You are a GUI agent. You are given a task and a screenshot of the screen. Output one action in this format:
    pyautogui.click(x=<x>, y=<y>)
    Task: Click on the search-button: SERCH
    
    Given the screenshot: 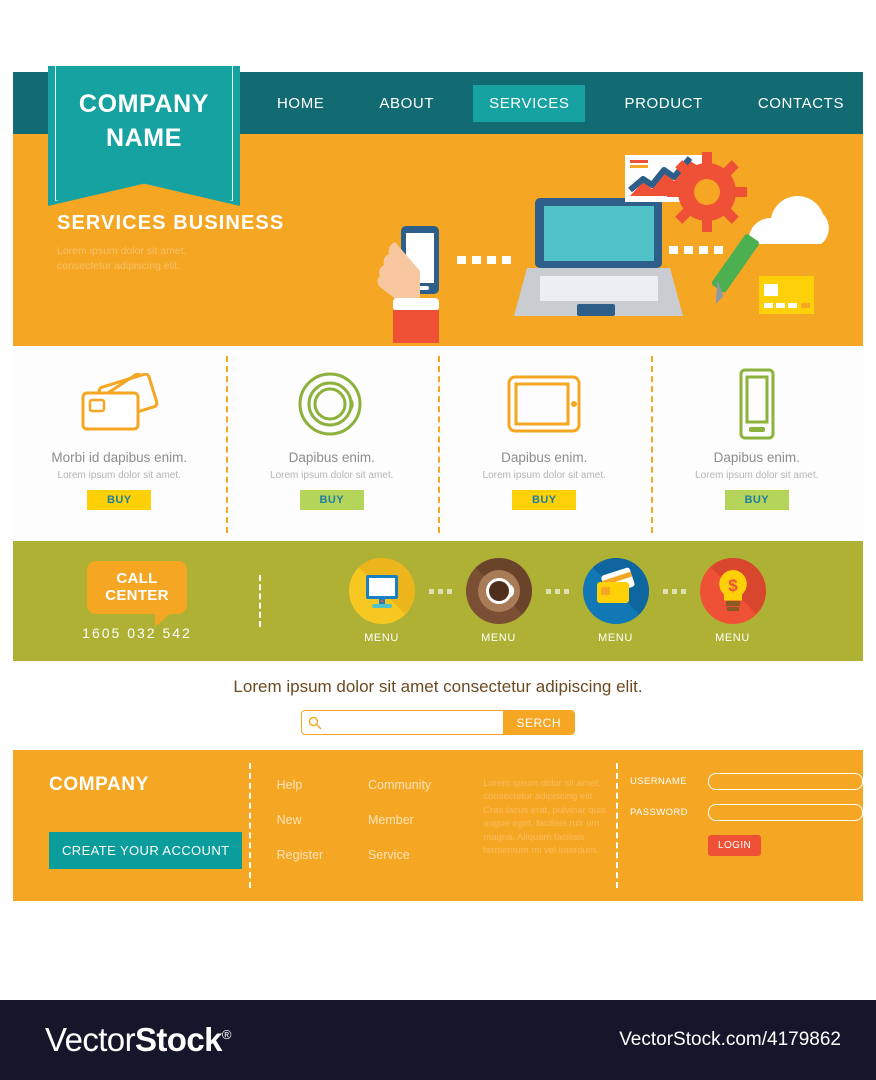 What is the action you would take?
    pyautogui.click(x=538, y=722)
    